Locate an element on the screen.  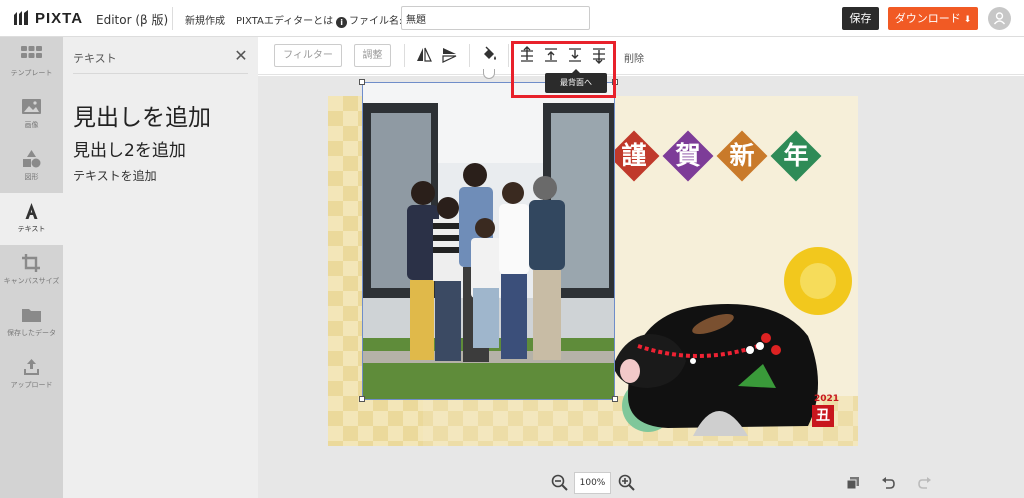
pixta-logo-icon is located at coordinates (21, 17).